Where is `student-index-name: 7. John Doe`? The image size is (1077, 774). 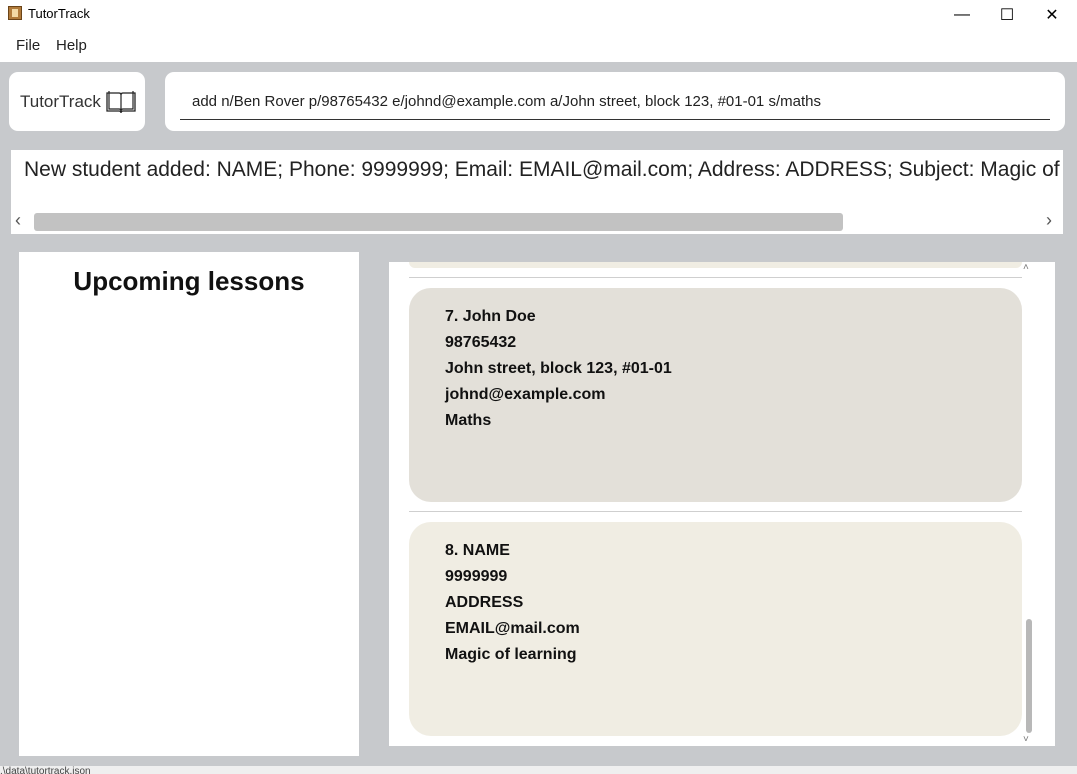 student-index-name: 7. John Doe is located at coordinates (490, 316).